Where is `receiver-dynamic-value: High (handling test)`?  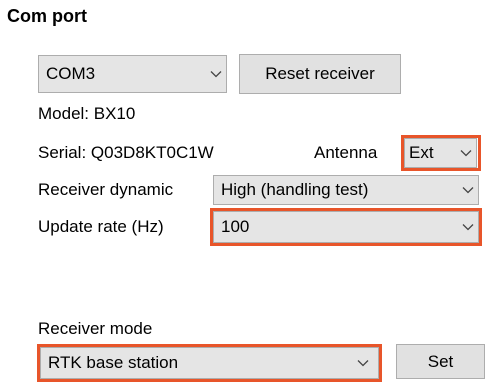 receiver-dynamic-value: High (handling test) is located at coordinates (295, 189).